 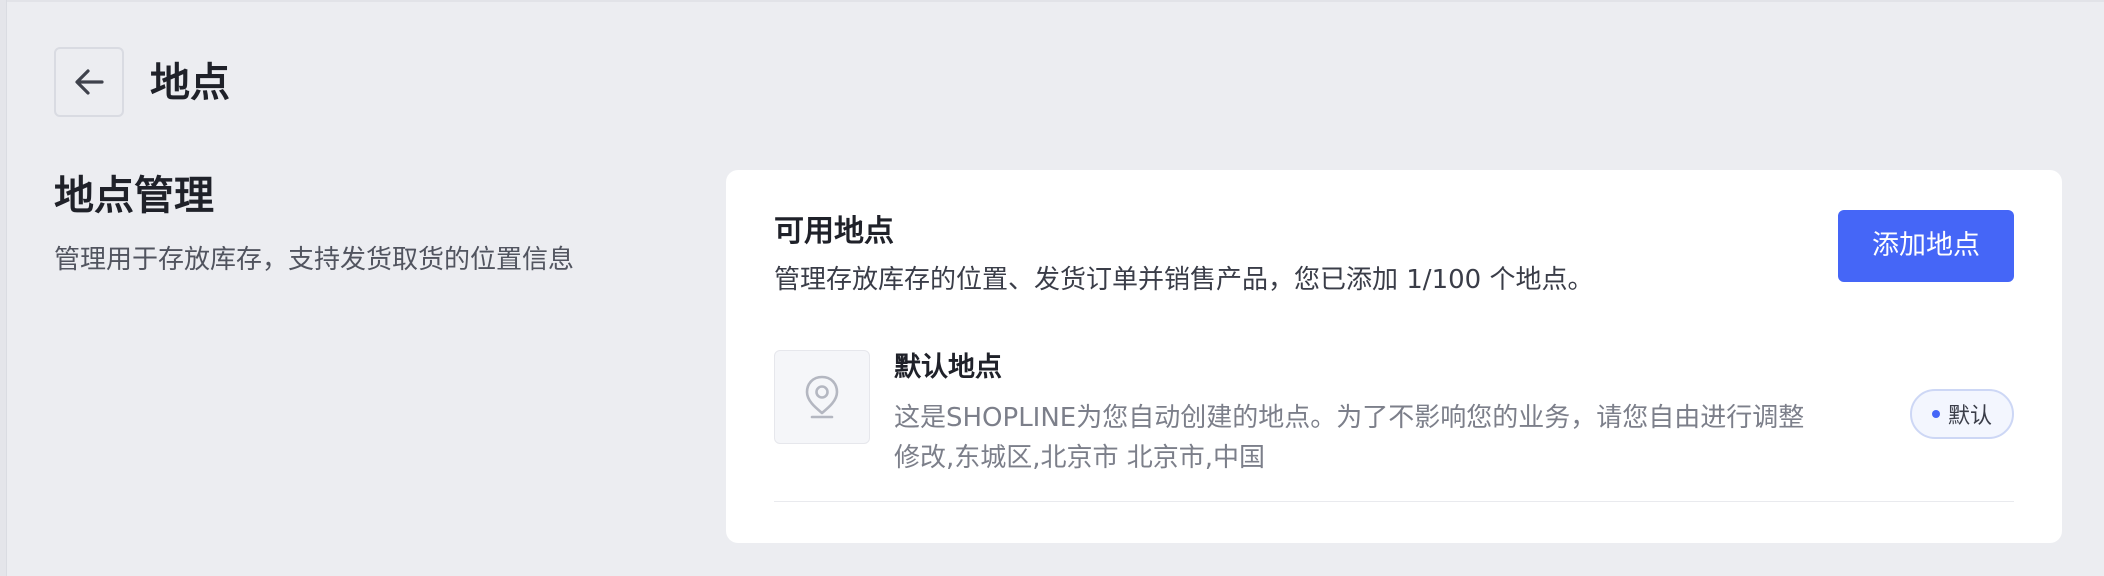 What do you see at coordinates (1052, 1) in the screenshot?
I see `top-border` at bounding box center [1052, 1].